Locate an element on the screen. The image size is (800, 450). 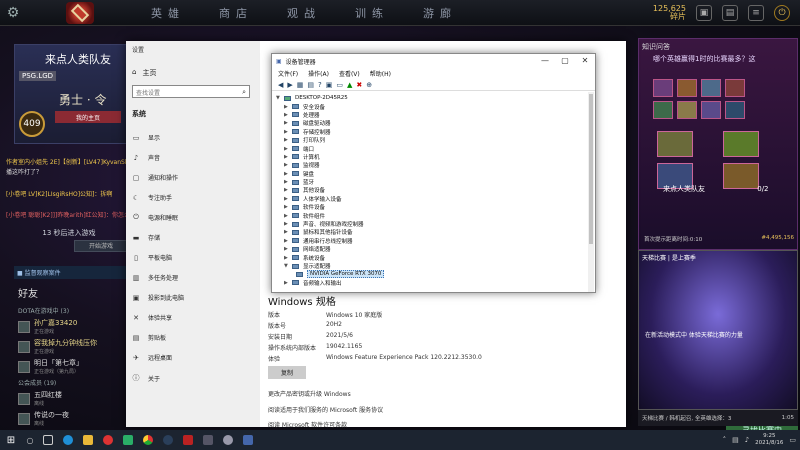
tree-node: ▶ 软件设备 is located at coordinates (435, 207).